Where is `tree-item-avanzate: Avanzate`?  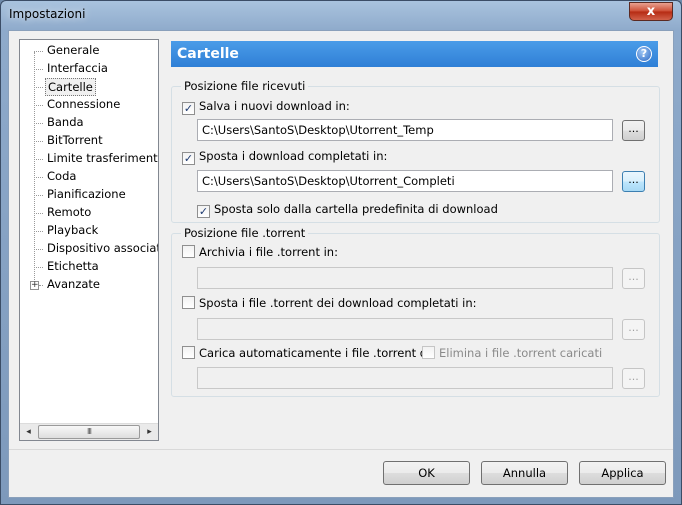 tree-item-avanzate: Avanzate is located at coordinates (73, 285).